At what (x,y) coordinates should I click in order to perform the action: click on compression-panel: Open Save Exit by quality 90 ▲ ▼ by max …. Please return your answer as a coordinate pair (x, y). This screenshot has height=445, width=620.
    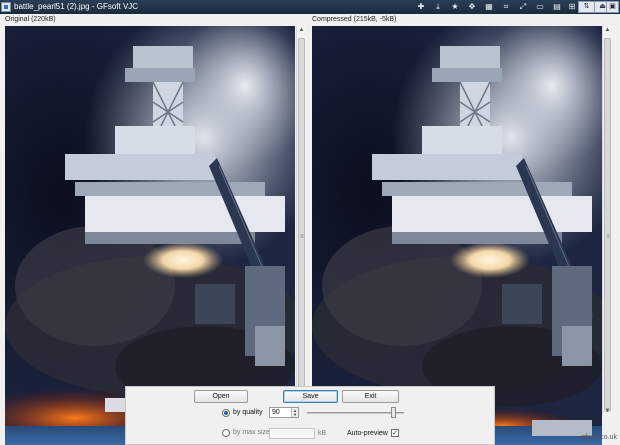
    Looking at the image, I should click on (310, 415).